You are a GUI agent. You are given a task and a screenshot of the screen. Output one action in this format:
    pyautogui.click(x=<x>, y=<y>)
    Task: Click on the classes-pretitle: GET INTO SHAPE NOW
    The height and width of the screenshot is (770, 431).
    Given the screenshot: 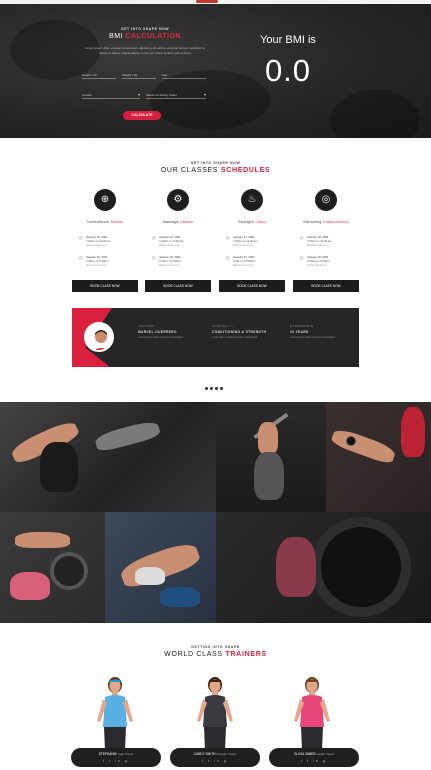 What is the action you would take?
    pyautogui.click(x=215, y=163)
    